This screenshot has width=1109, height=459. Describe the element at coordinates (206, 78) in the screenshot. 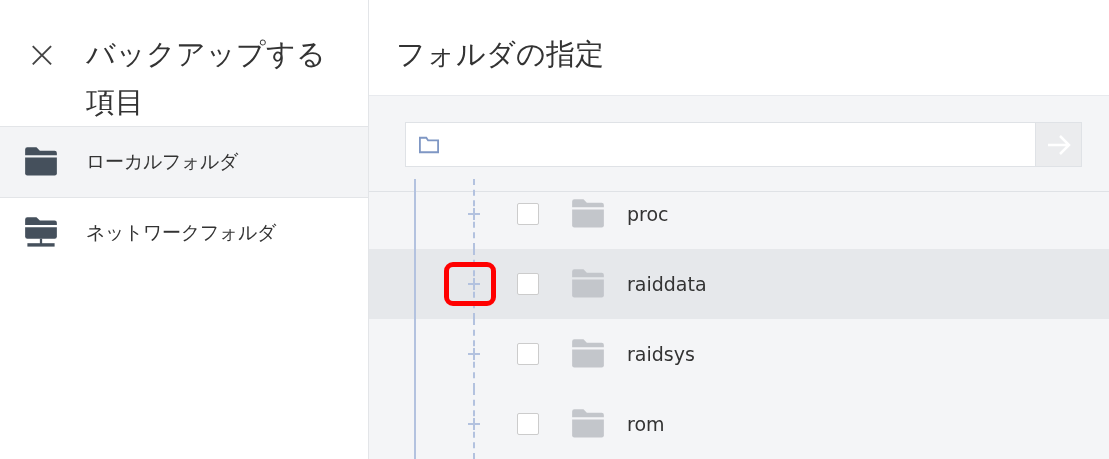

I see `panel-title: バックアップする項目` at that location.